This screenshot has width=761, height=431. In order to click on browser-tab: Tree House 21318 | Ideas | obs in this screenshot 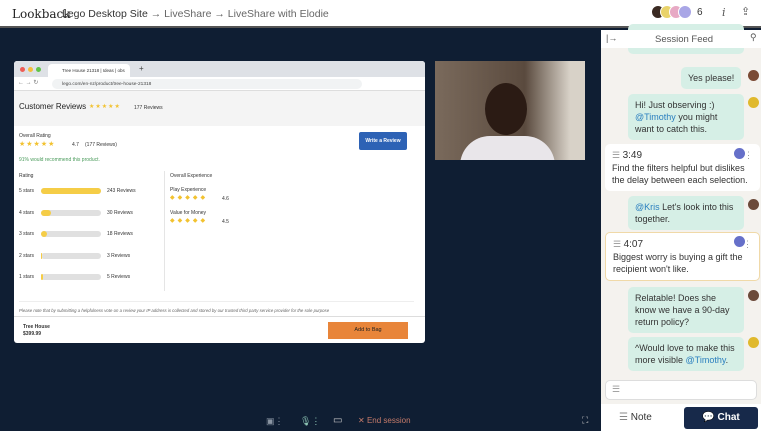, I will do `click(89, 70)`.